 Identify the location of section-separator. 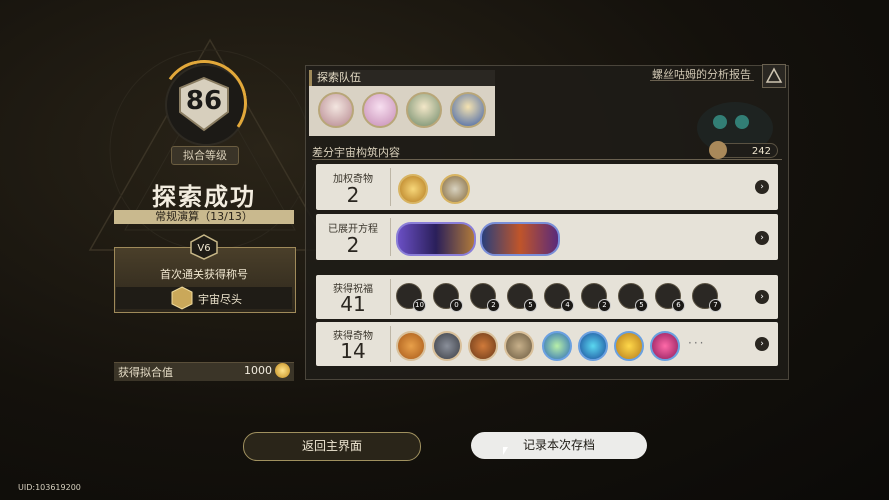
(547, 268).